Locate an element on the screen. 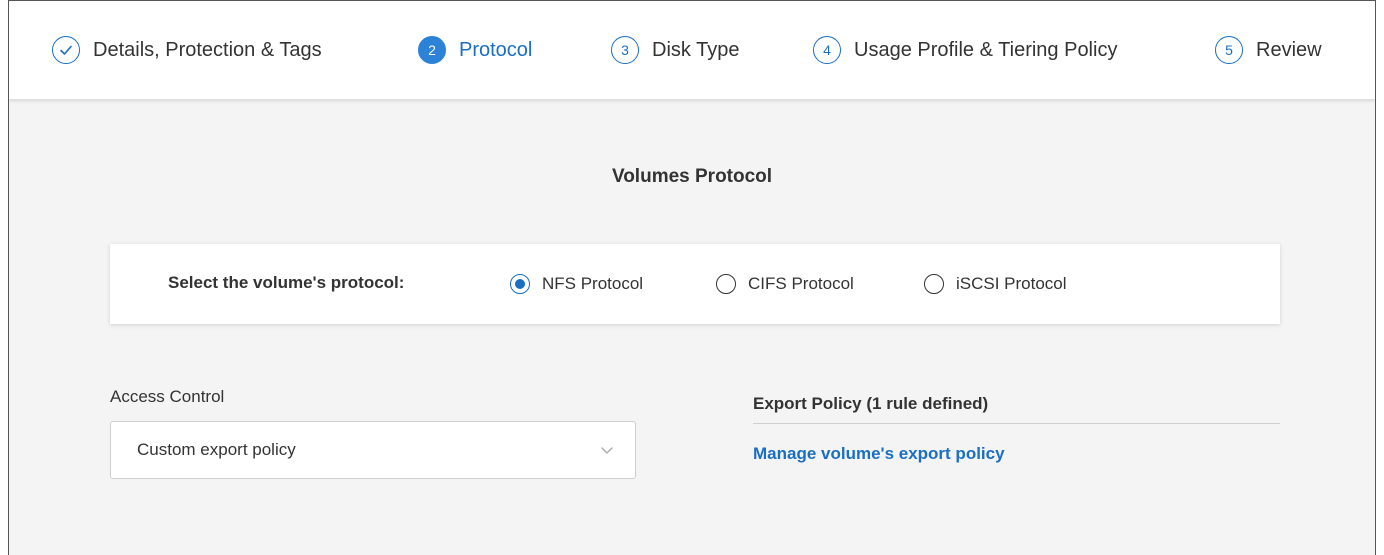 This screenshot has width=1384, height=555. radio-dot is located at coordinates (520, 284).